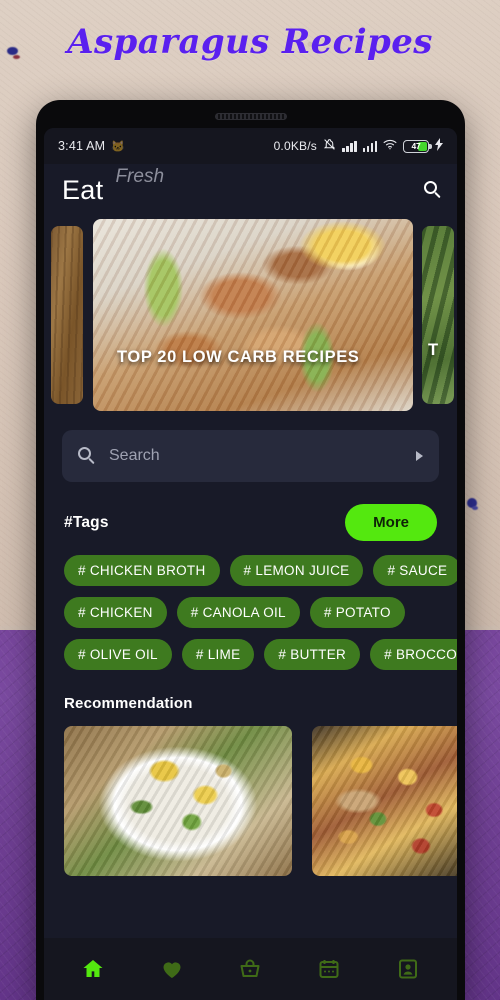 The width and height of the screenshot is (500, 1000). Describe the element at coordinates (238, 612) in the screenshot. I see `tag-pill: # CANOLA OIL` at that location.